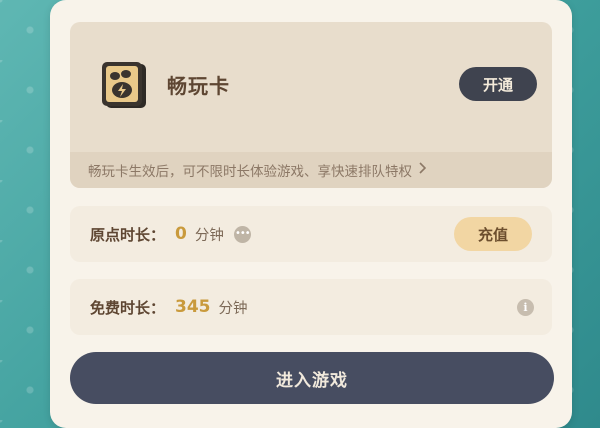 The image size is (600, 428). Describe the element at coordinates (493, 234) in the screenshot. I see `recharge-button: 充值` at that location.